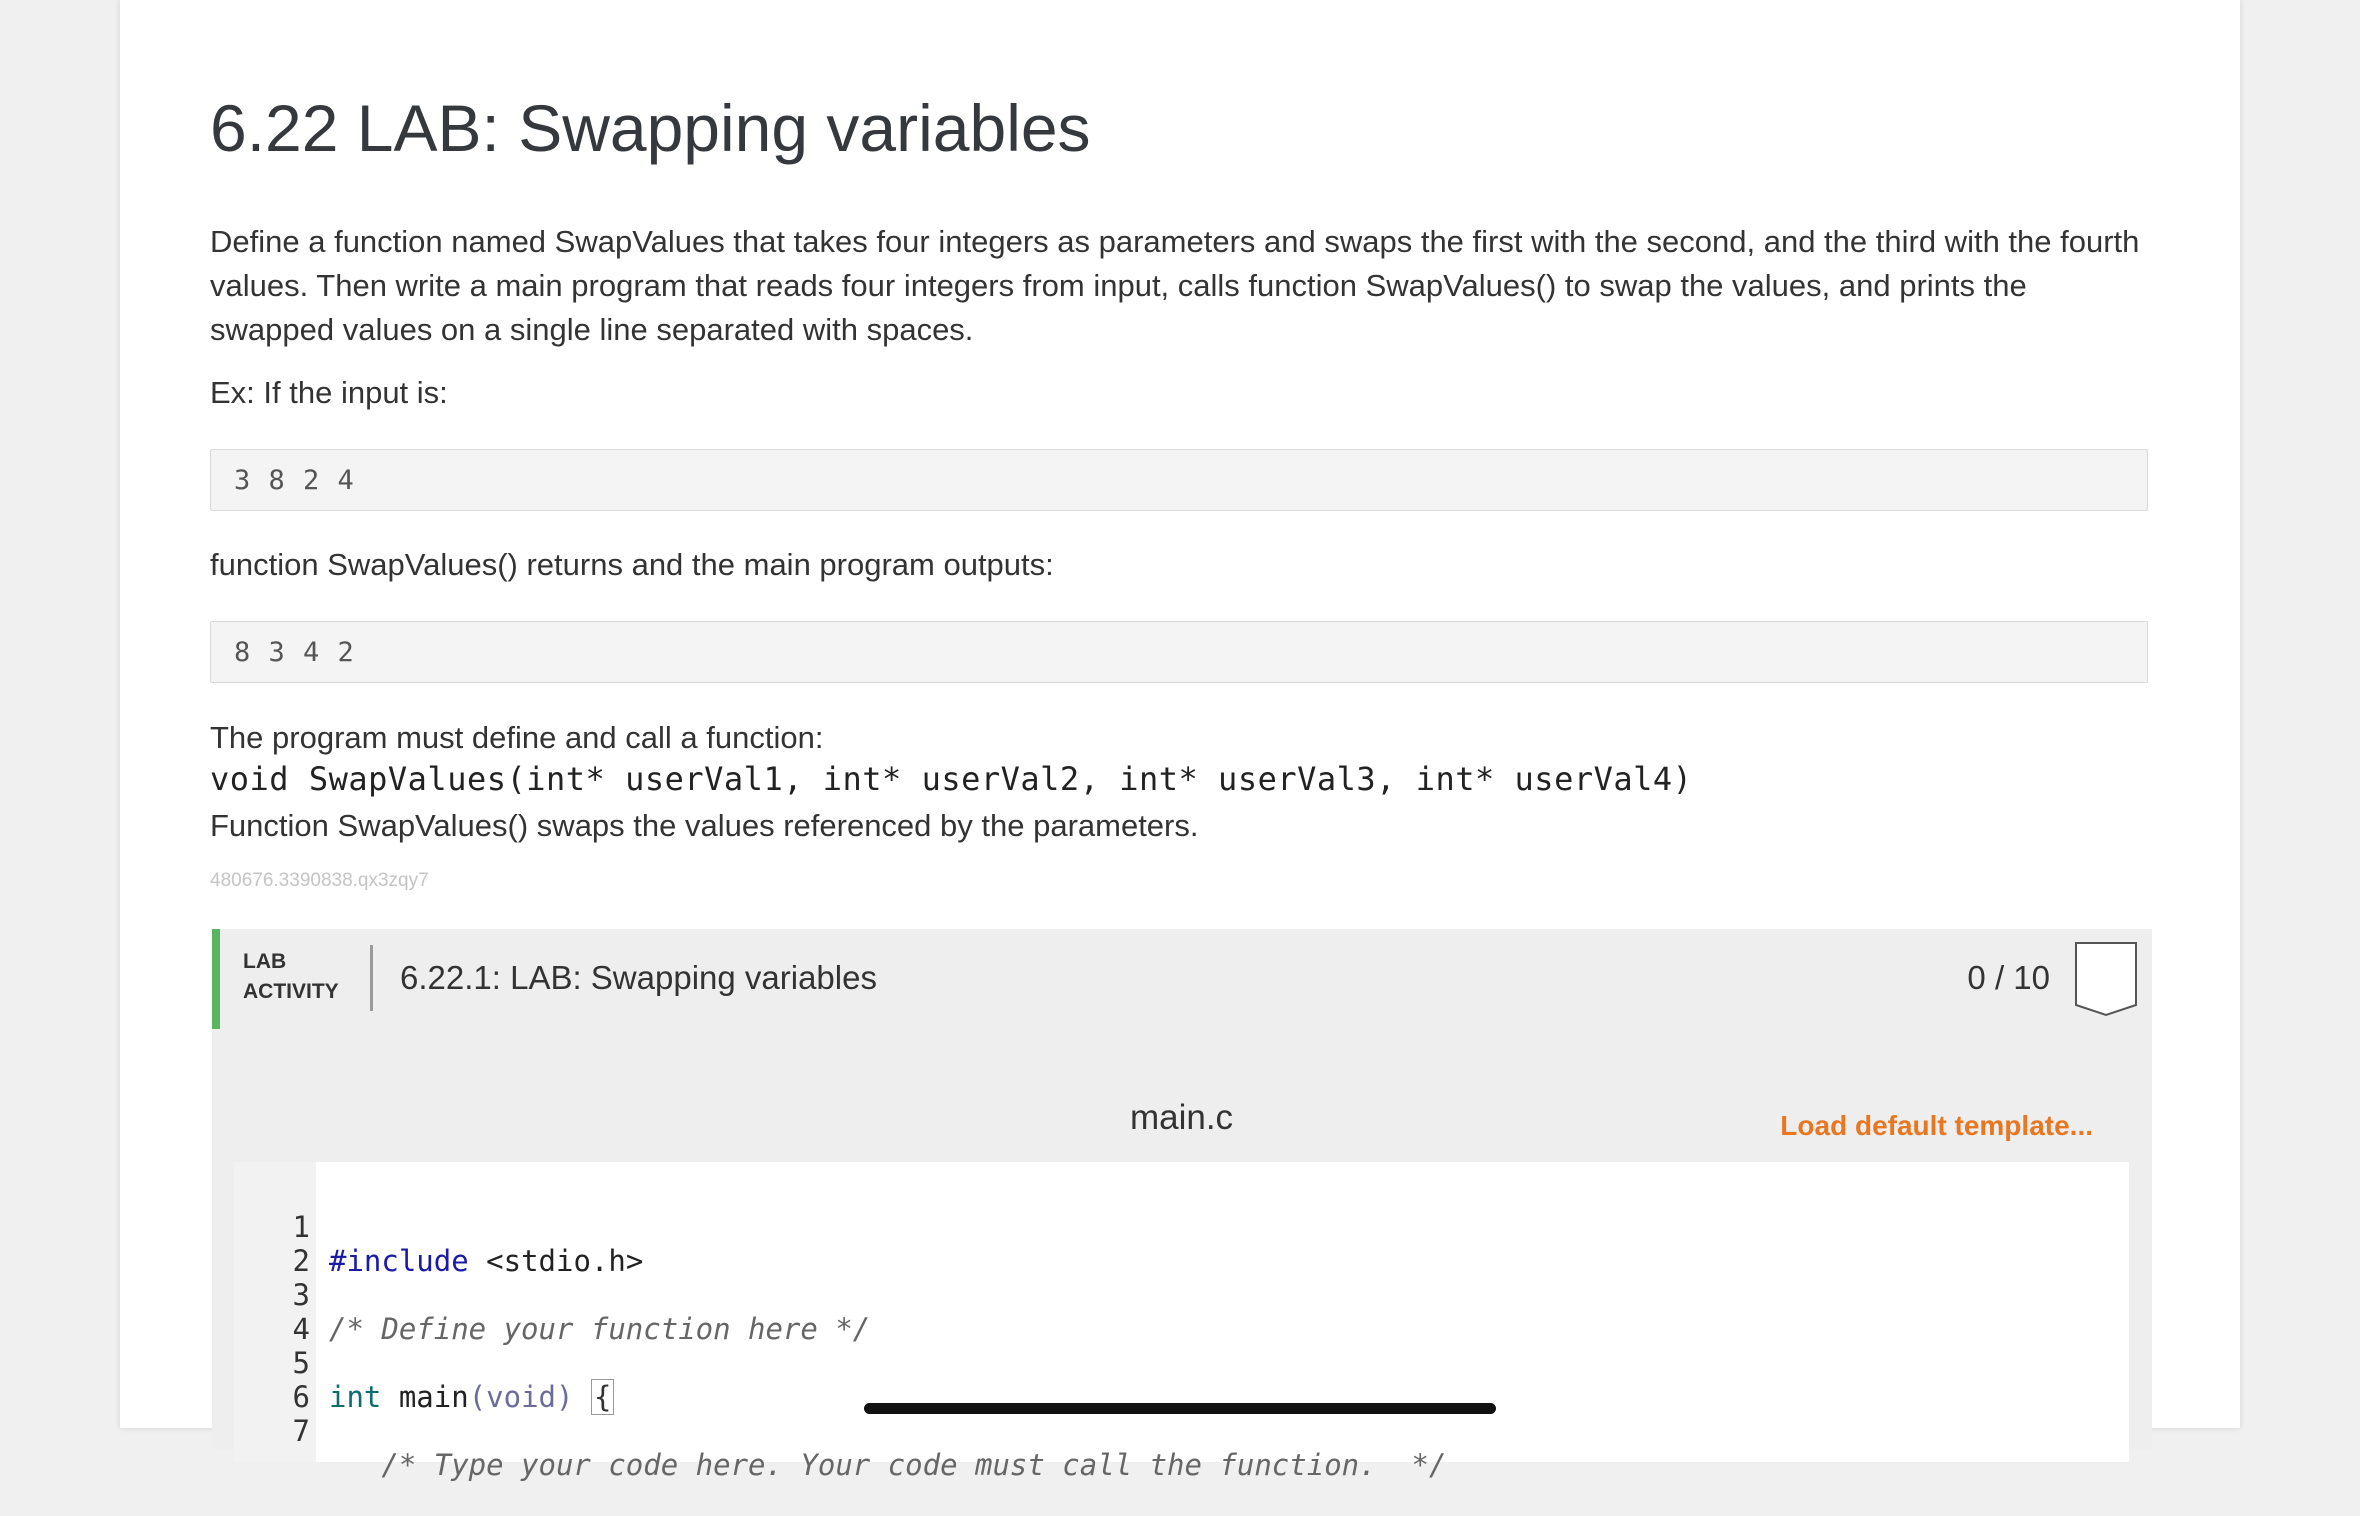 The image size is (2360, 1516). What do you see at coordinates (1179, 652) in the screenshot?
I see `example-output-box: 8 3 4 2` at bounding box center [1179, 652].